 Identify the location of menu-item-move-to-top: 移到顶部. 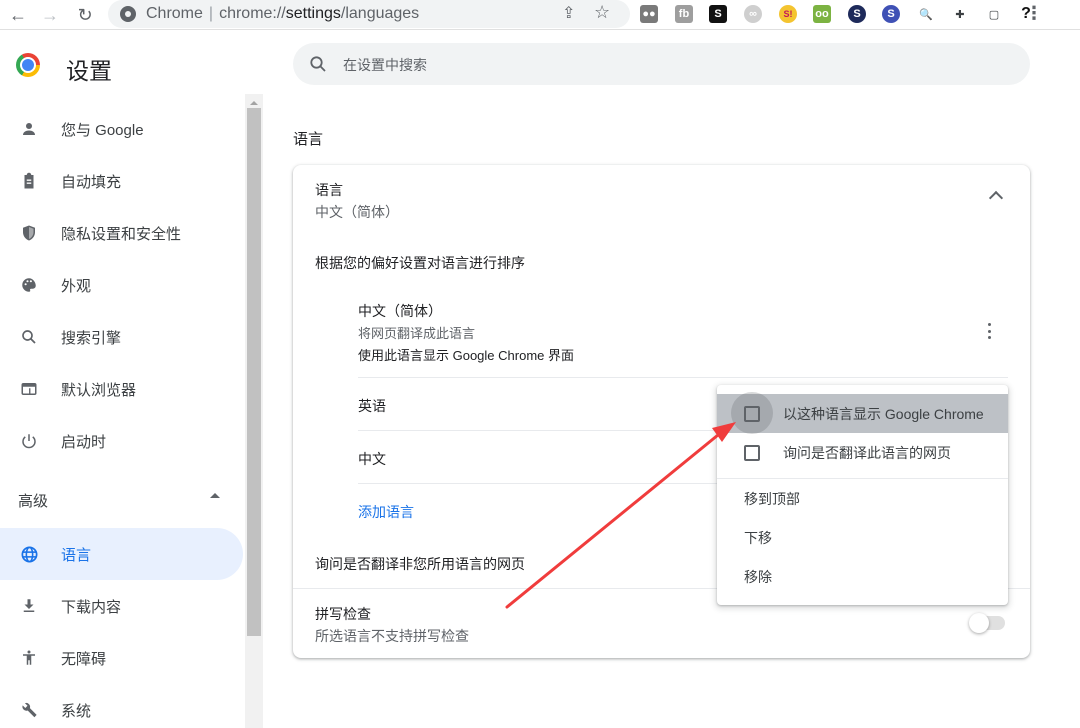
(862, 498).